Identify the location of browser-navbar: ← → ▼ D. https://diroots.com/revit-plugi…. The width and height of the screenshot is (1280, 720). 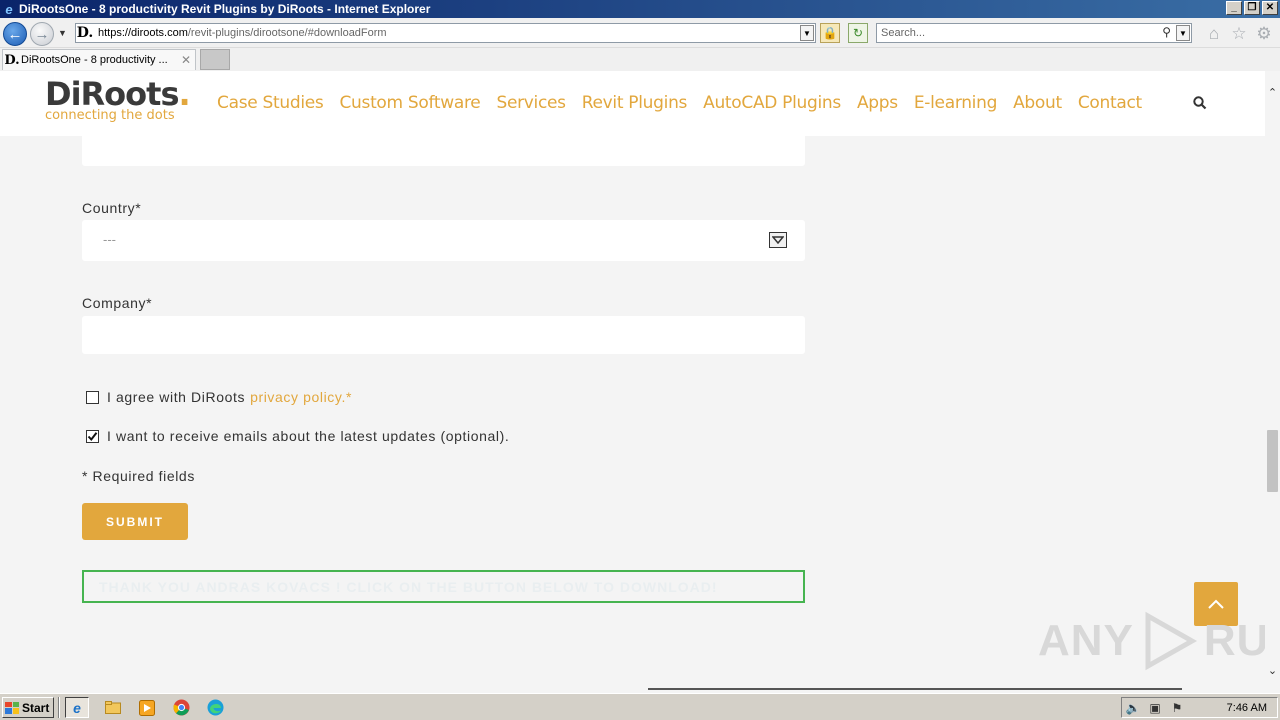
(640, 33).